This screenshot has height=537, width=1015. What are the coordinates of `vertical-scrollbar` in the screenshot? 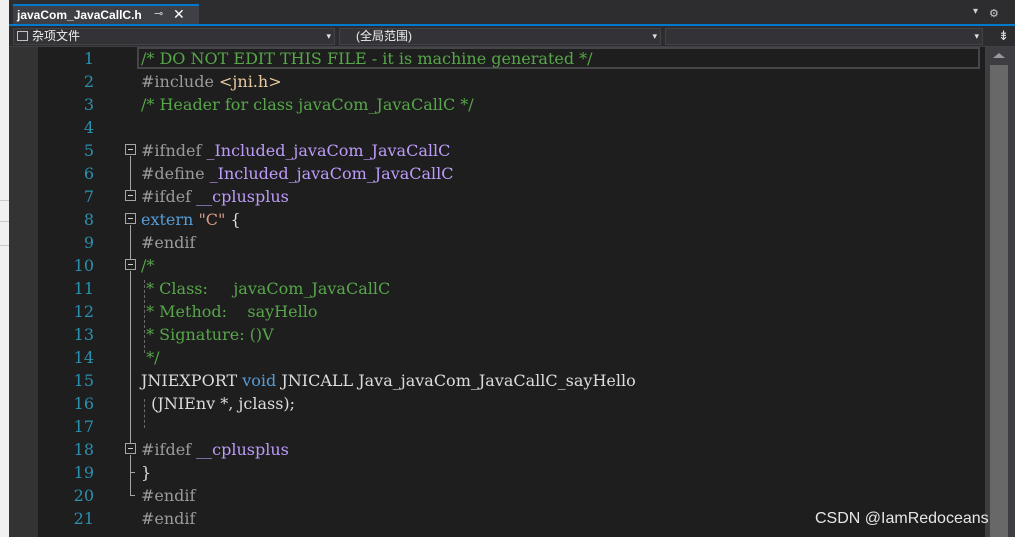 It's located at (1000, 292).